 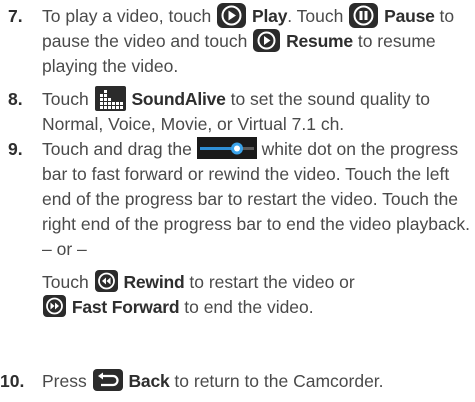 What do you see at coordinates (360, 149) in the screenshot?
I see `step-text: white dot on the progress` at bounding box center [360, 149].